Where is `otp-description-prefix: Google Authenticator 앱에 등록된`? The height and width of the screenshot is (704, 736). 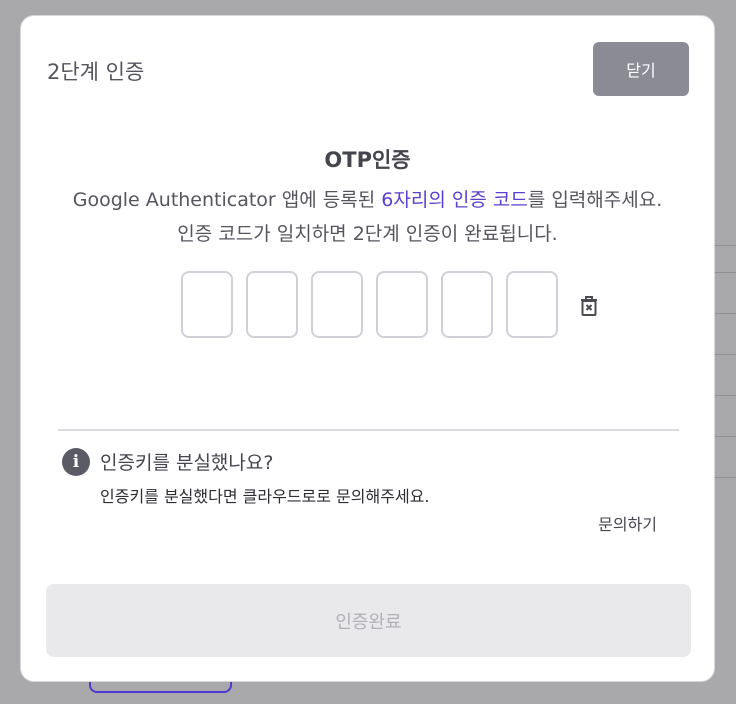 otp-description-prefix: Google Authenticator 앱에 등록된 is located at coordinates (227, 200).